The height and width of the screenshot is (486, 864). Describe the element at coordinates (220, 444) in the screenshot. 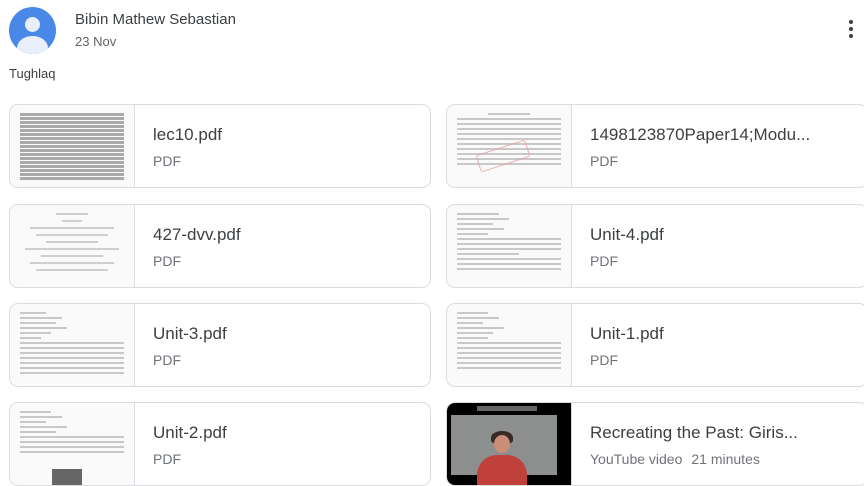

I see `attachment-card: Unit-2.pdf PDF` at that location.